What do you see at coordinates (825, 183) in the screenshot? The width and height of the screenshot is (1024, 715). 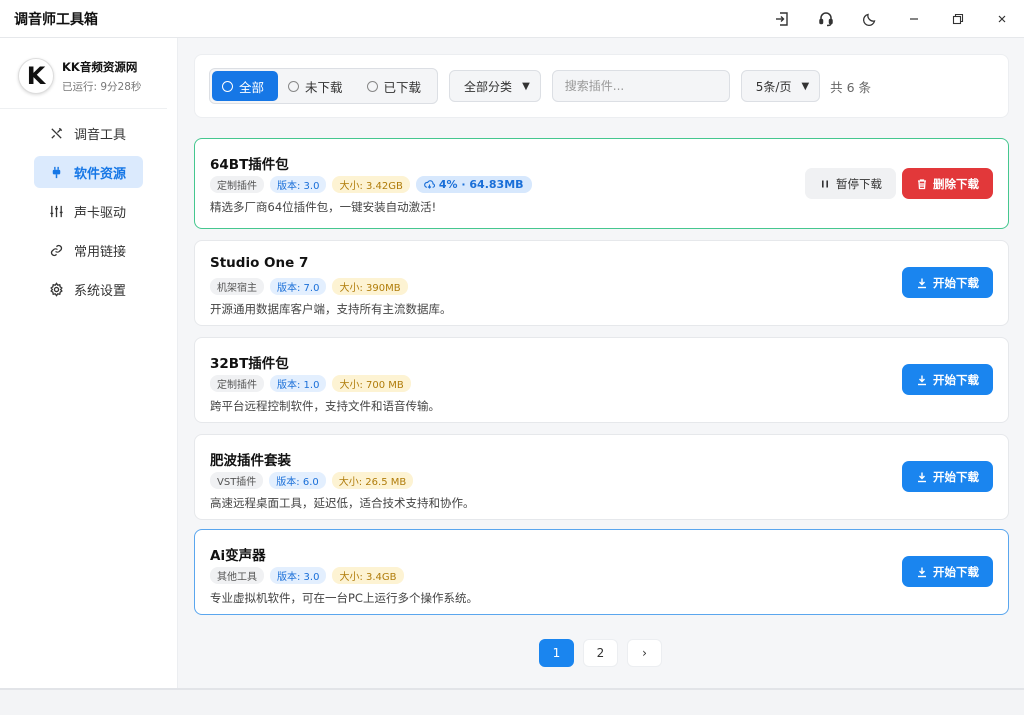 I see `pause-icon` at bounding box center [825, 183].